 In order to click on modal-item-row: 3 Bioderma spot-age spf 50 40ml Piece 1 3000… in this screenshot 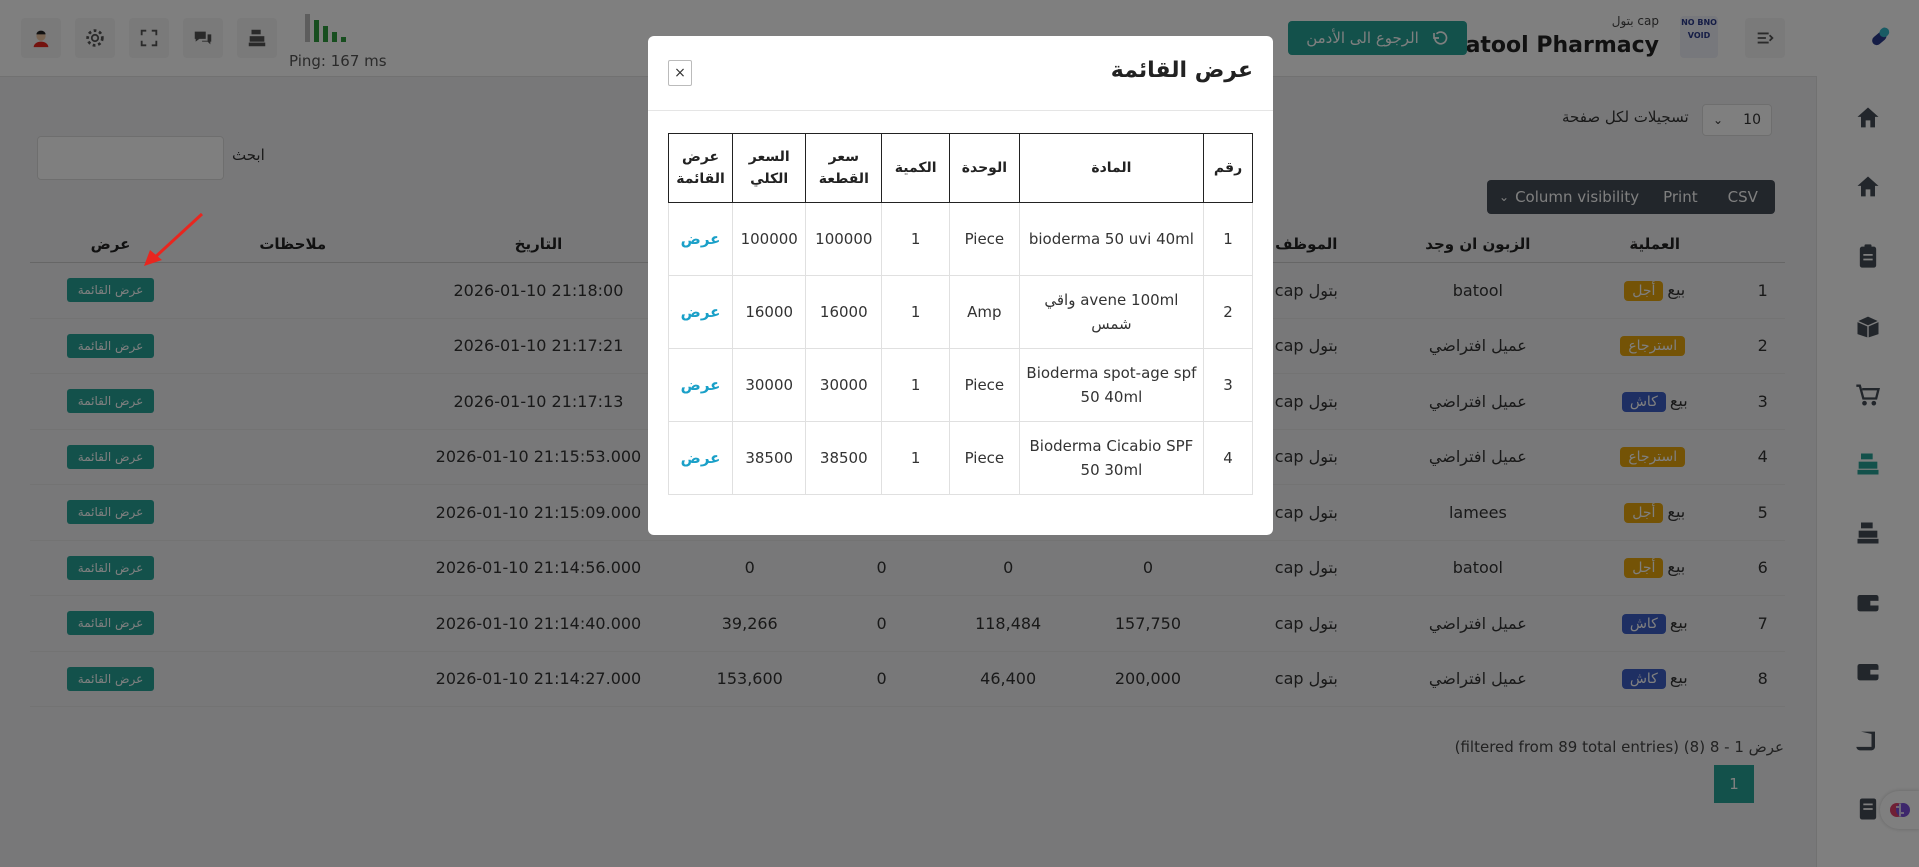, I will do `click(960, 385)`.